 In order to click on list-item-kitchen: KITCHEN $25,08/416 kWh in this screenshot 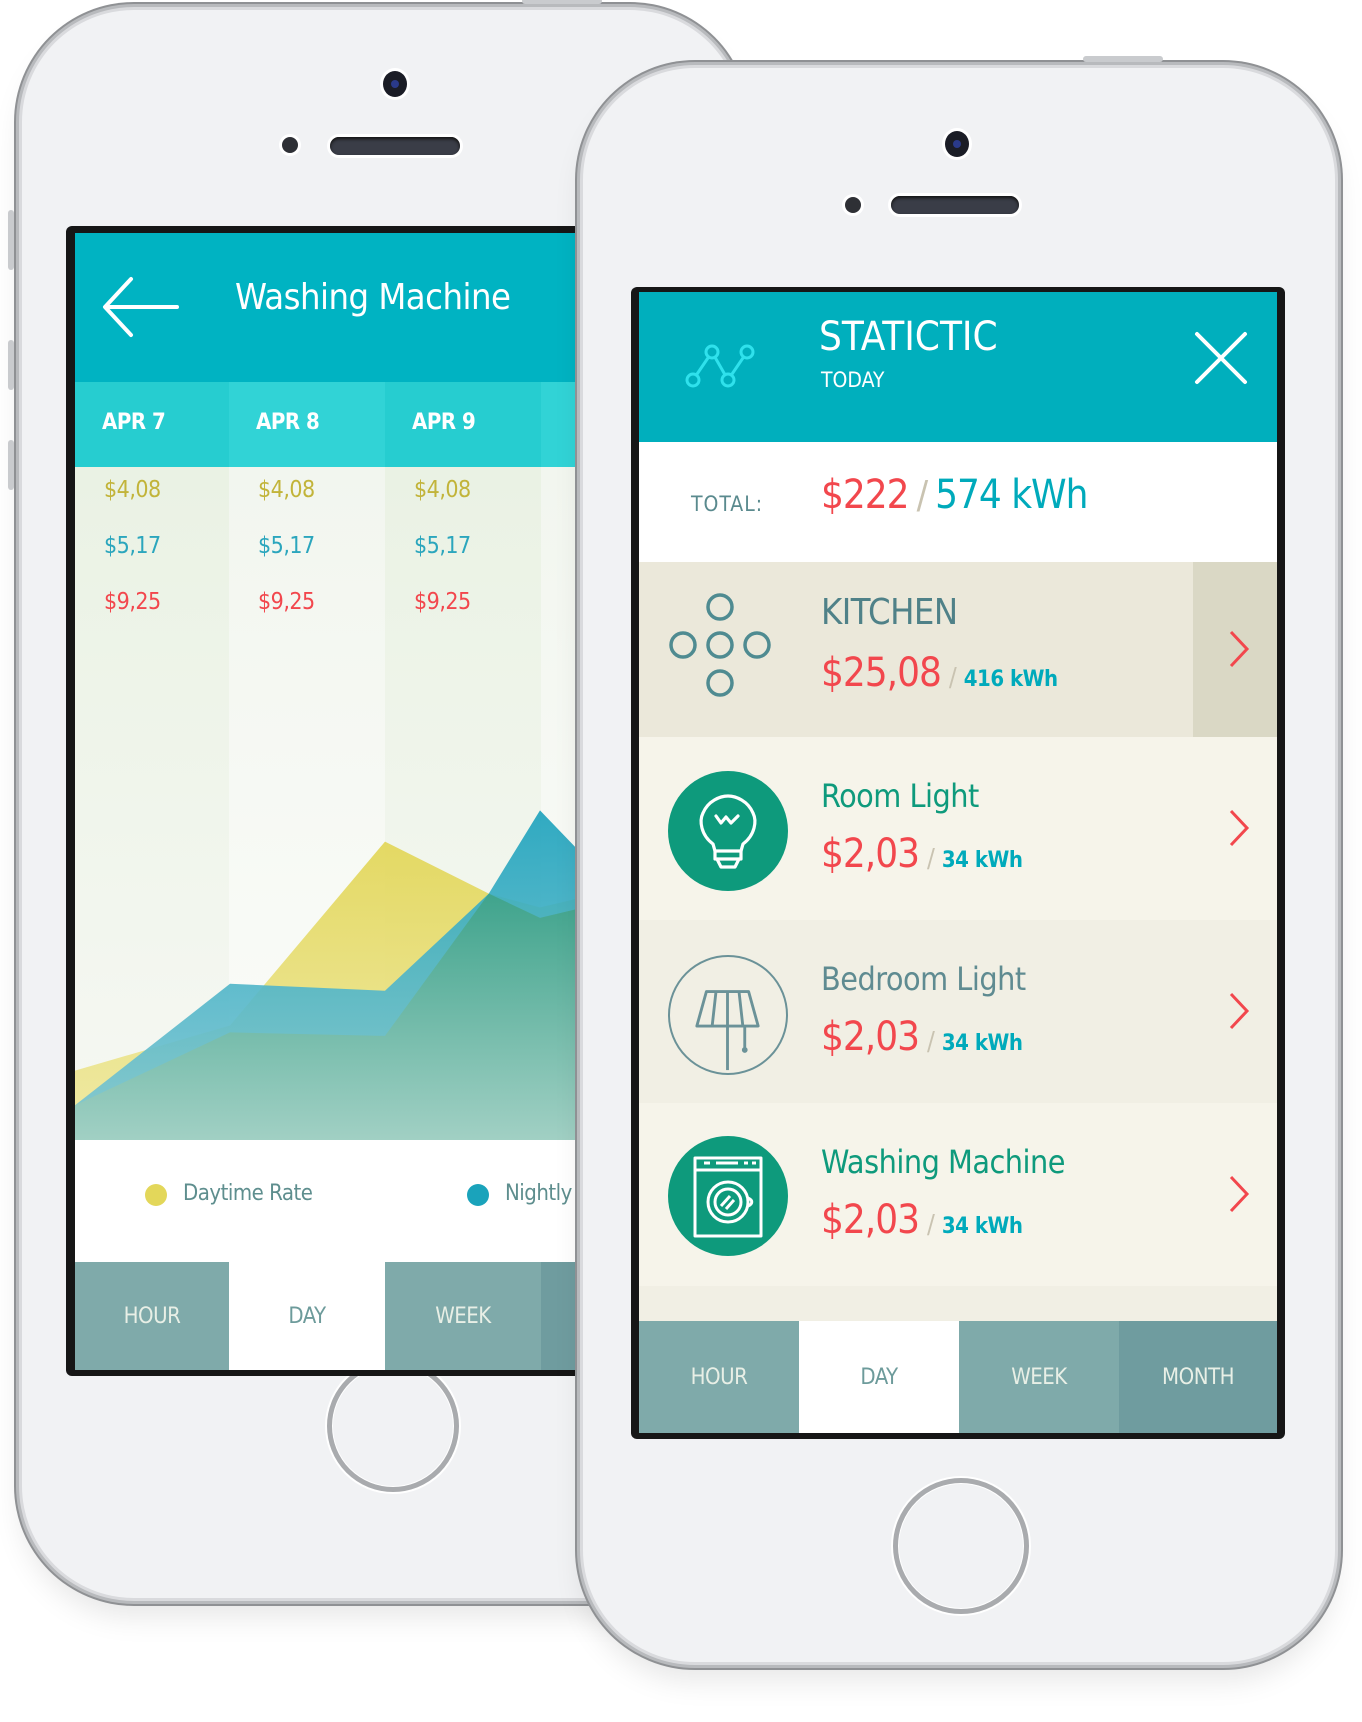, I will do `click(958, 649)`.